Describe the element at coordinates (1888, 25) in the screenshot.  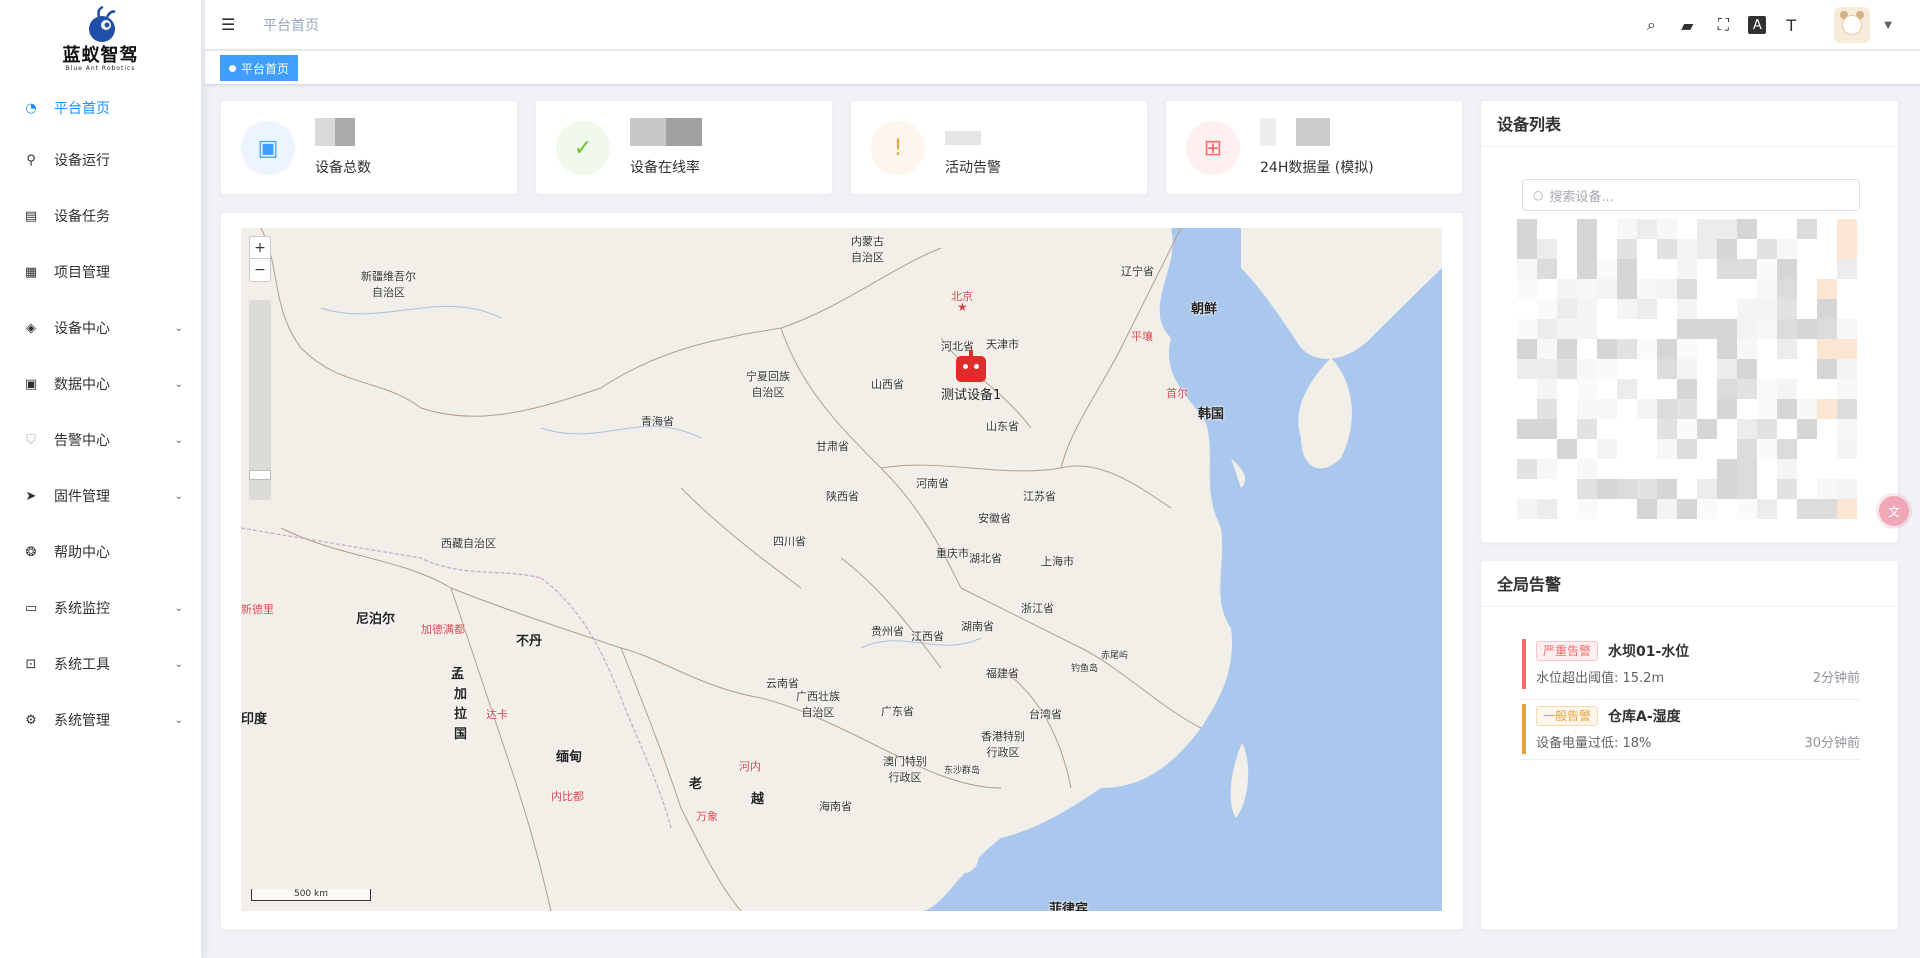
I see `caret-down-icon: ▼` at that location.